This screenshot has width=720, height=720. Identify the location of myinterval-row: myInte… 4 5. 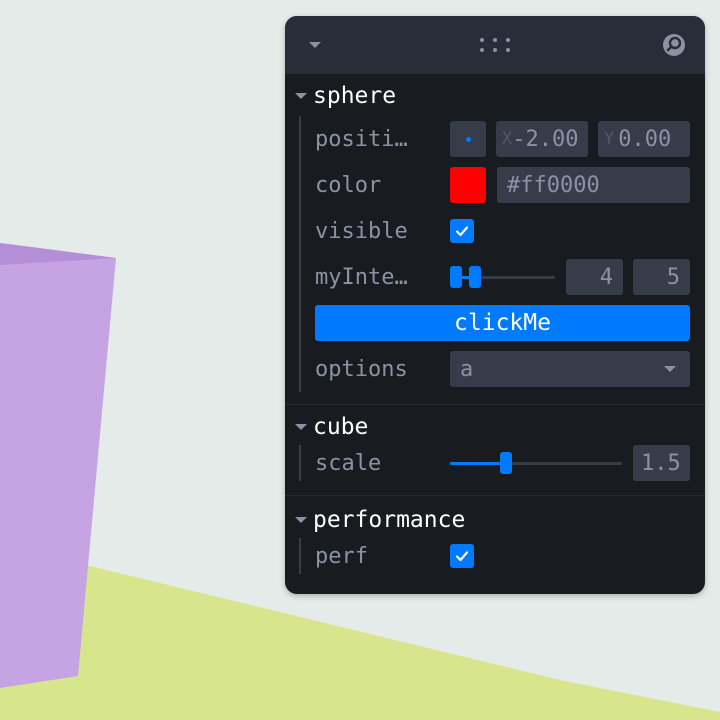
(510, 277).